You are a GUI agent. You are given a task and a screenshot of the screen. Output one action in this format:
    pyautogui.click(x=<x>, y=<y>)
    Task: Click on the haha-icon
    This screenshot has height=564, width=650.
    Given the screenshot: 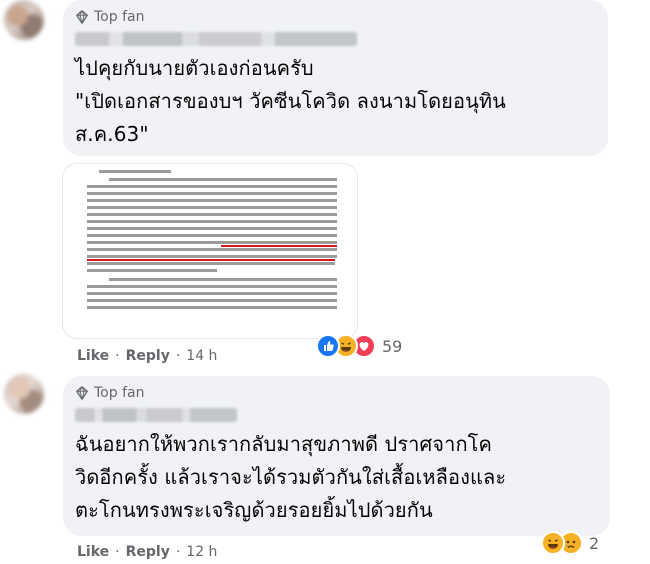 What is the action you would take?
    pyautogui.click(x=553, y=543)
    